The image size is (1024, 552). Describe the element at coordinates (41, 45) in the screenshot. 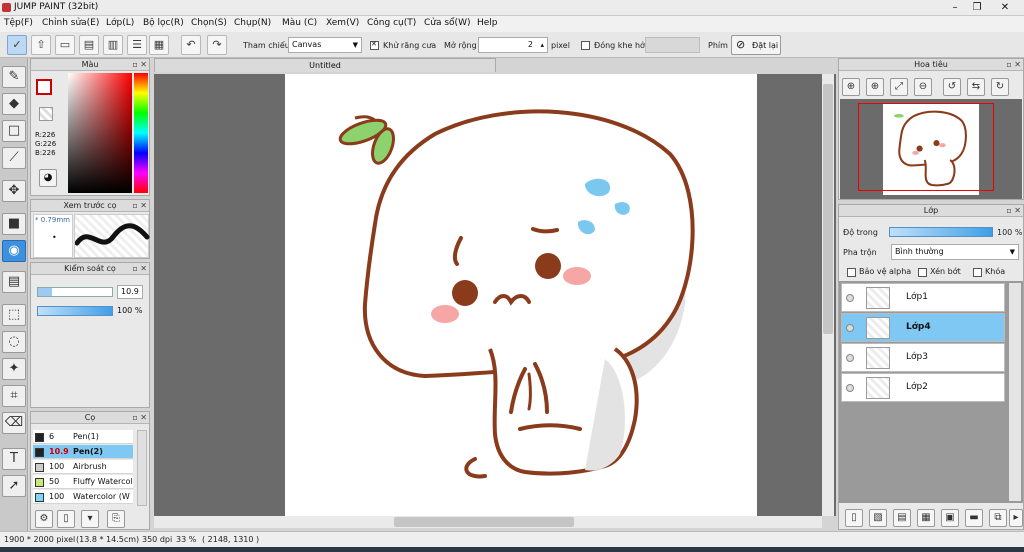

I see `export-icon: ⇧` at that location.